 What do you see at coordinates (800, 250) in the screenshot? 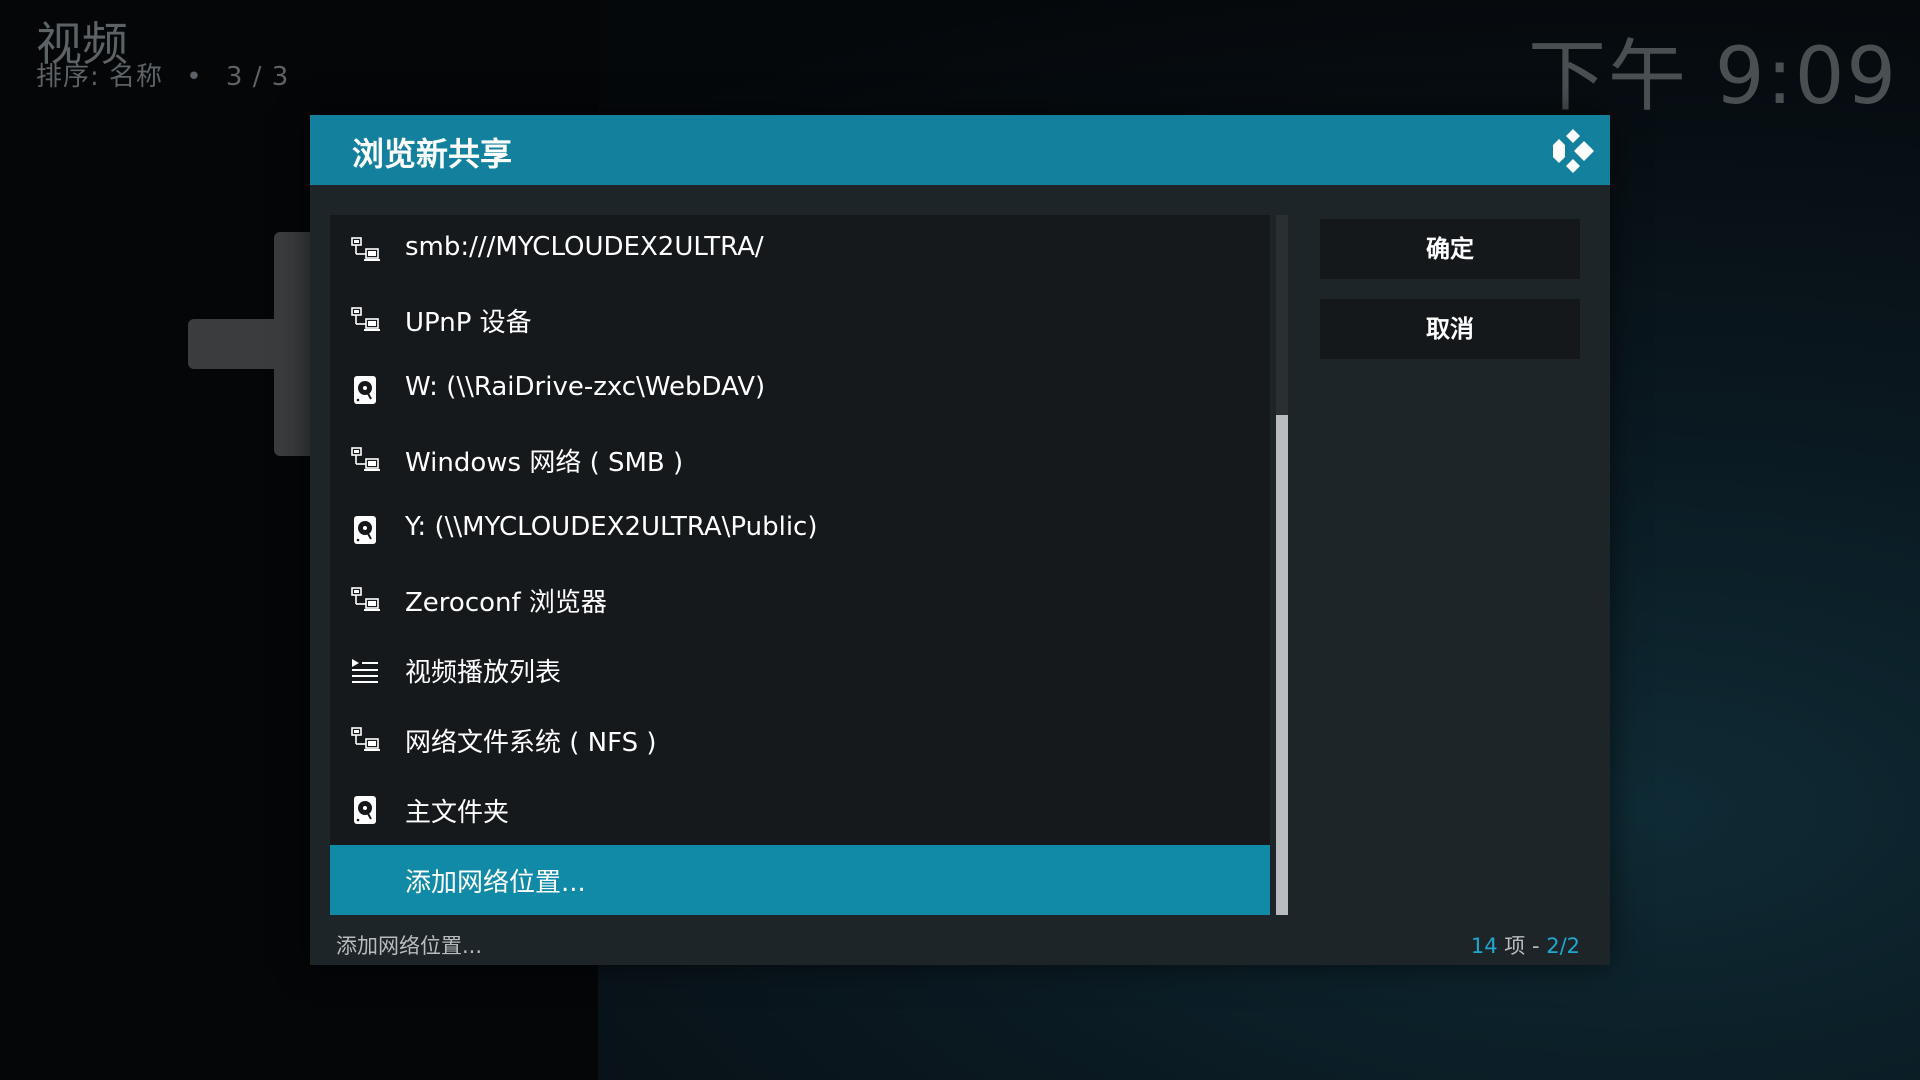
I see `list-item: smb:///MYCLOUDEX2ULTRA/` at bounding box center [800, 250].